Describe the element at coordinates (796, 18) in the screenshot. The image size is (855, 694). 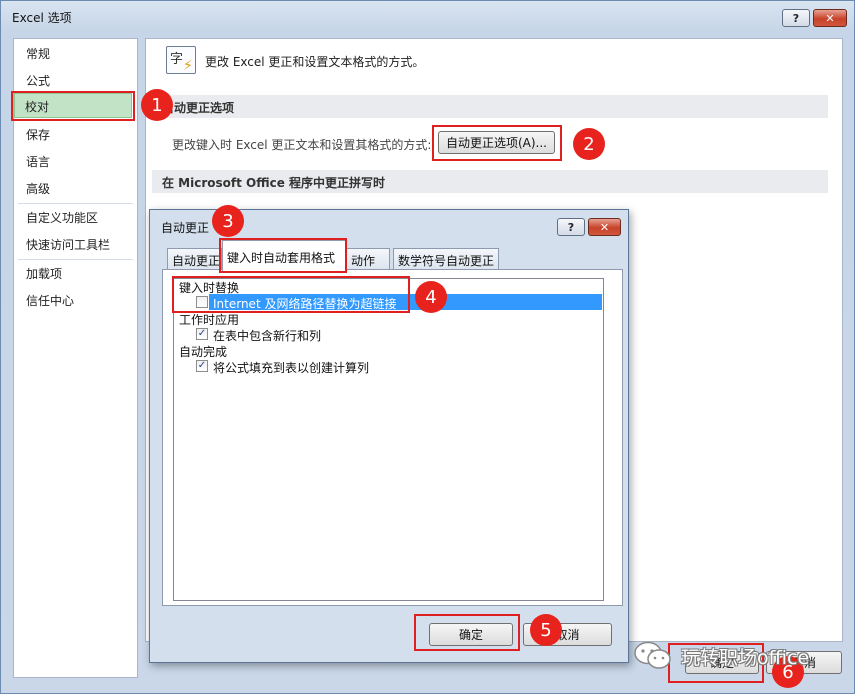
I see `help-button: ?` at that location.